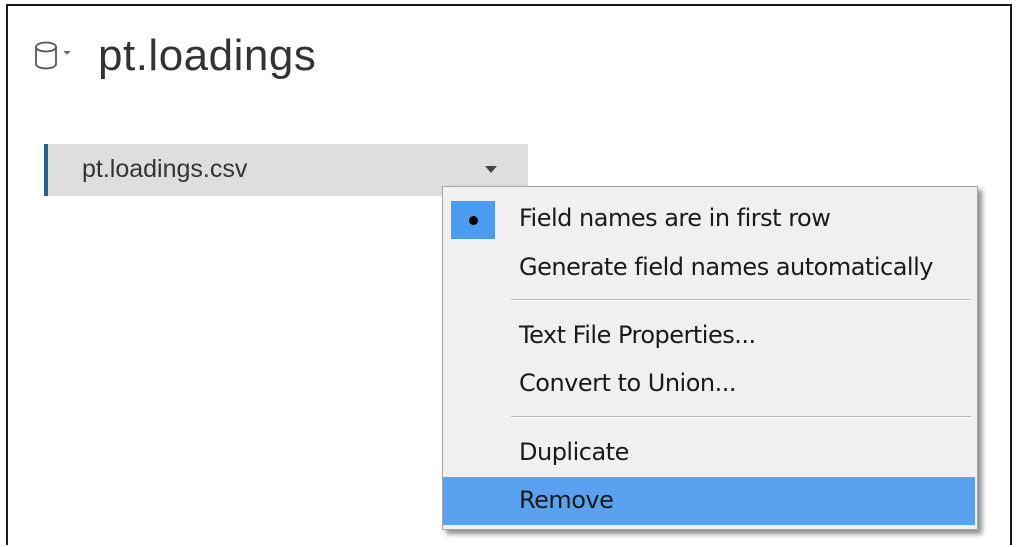 This screenshot has height=547, width=1018. I want to click on menu-item-label: Generate field names automatically, so click(726, 267).